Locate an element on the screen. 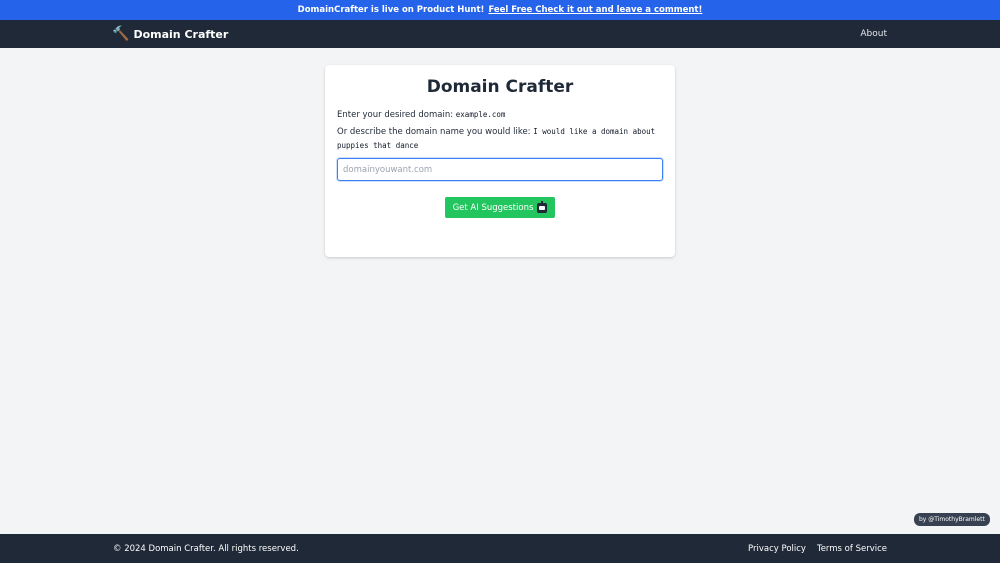 This screenshot has width=1000, height=563. instruction-domain-label: Enter your desired domain: is located at coordinates (395, 115).